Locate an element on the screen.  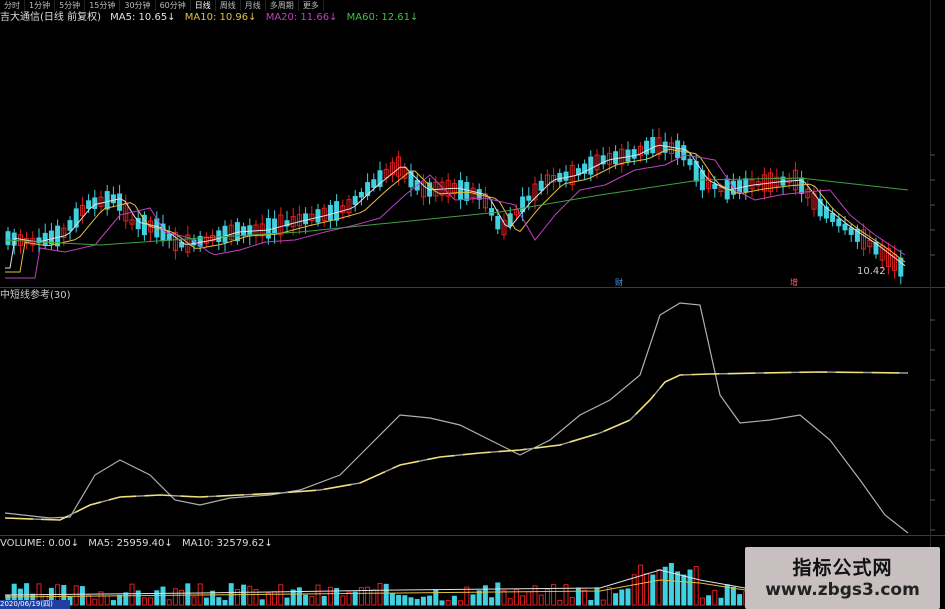
price-low-label: 10.42 is located at coordinates (871, 271).